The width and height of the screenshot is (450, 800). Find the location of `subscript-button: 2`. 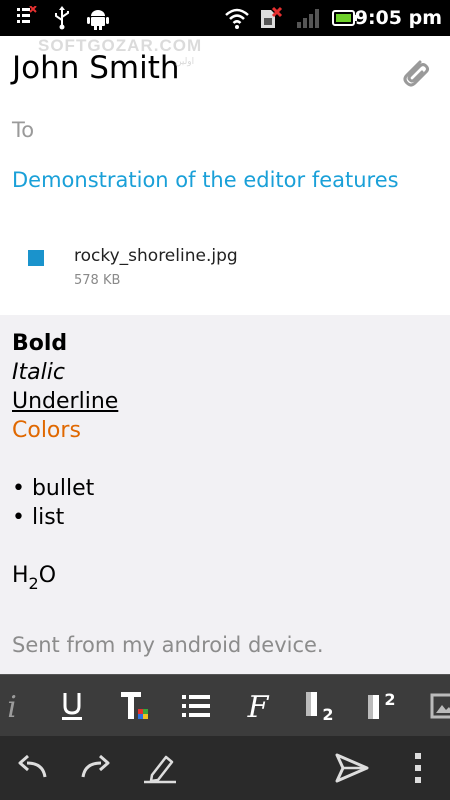

subscript-button: 2 is located at coordinates (320, 706).